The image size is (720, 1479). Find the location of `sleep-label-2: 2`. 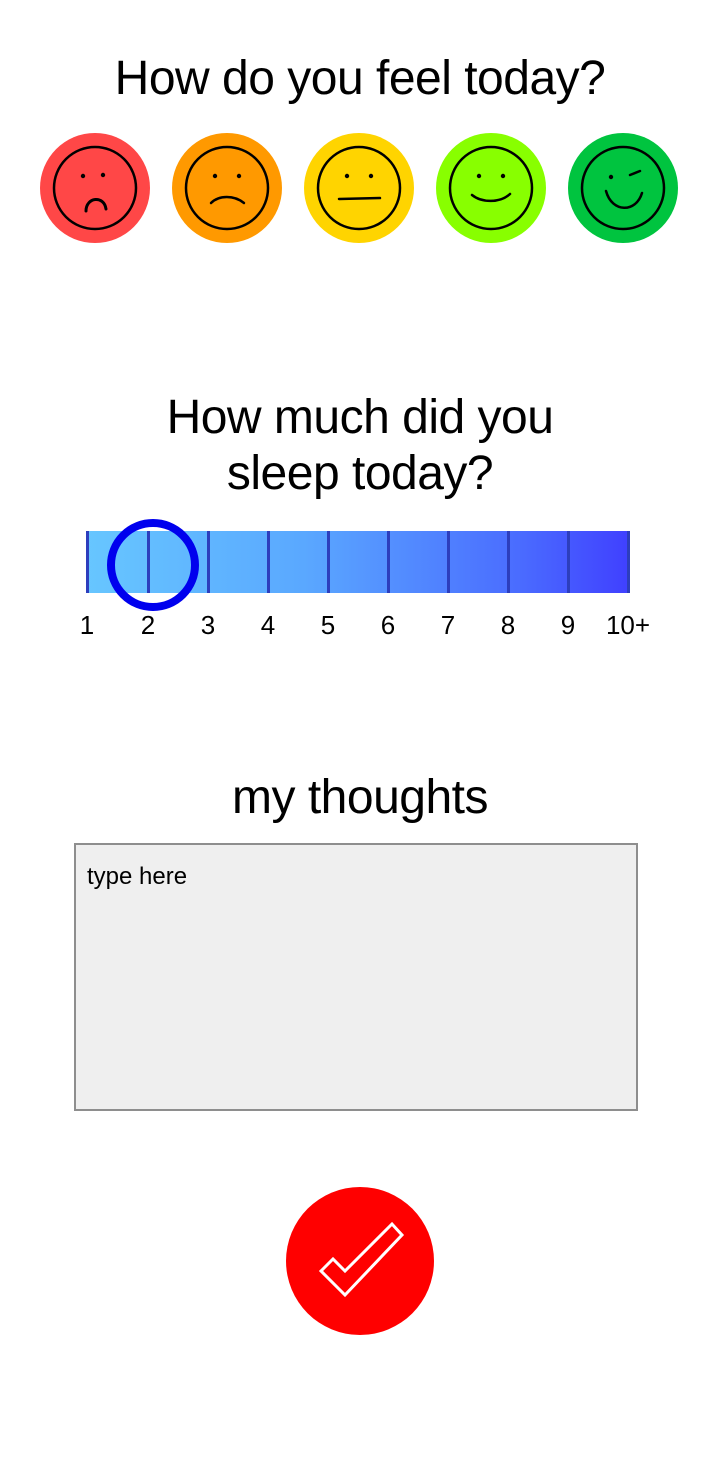

sleep-label-2: 2 is located at coordinates (148, 625).